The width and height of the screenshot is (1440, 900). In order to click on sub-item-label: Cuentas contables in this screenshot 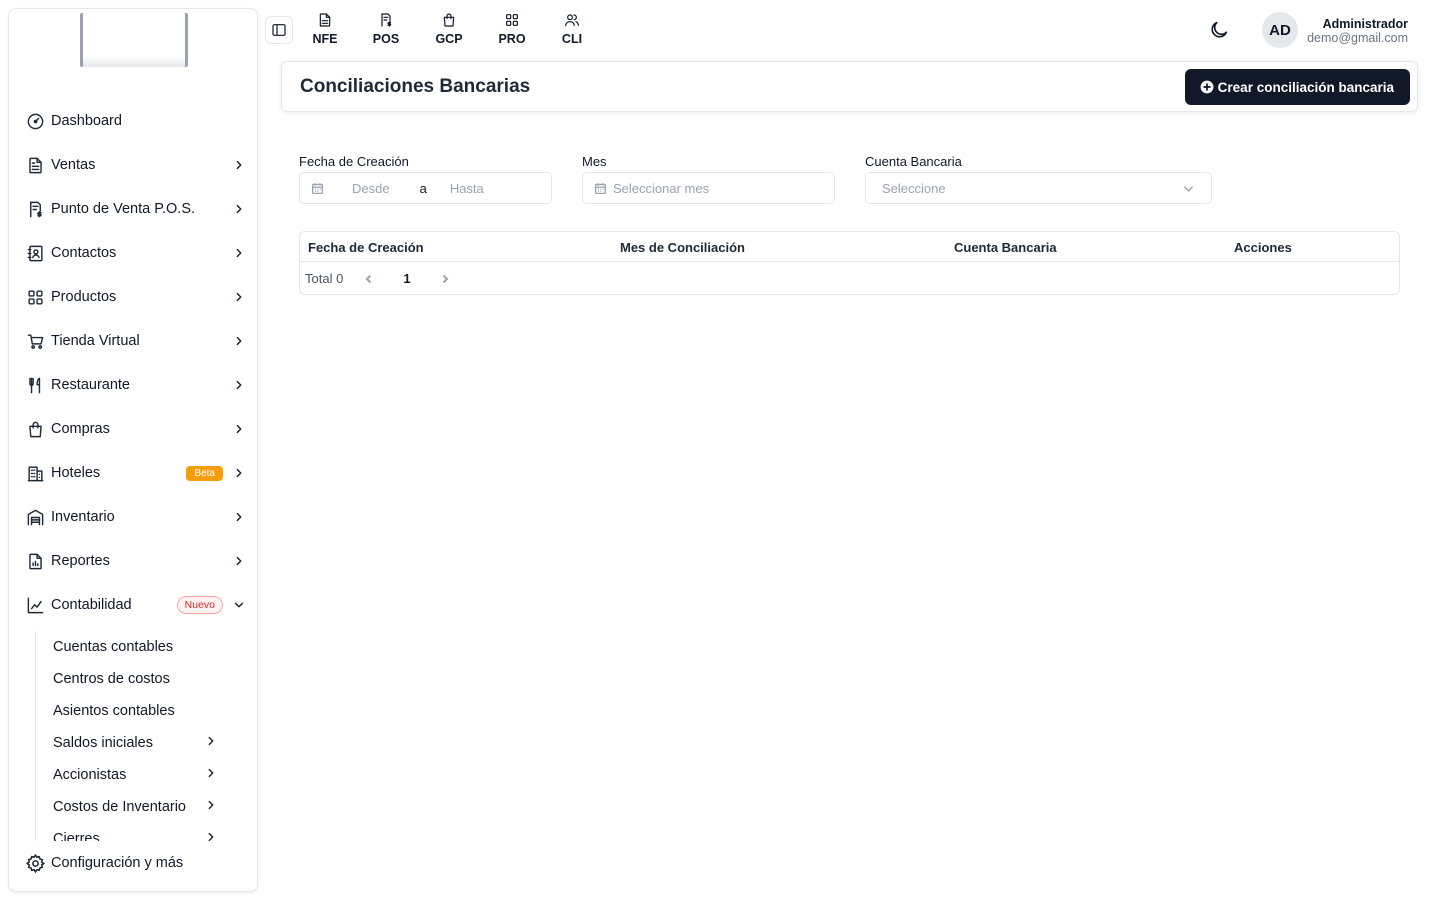, I will do `click(113, 647)`.